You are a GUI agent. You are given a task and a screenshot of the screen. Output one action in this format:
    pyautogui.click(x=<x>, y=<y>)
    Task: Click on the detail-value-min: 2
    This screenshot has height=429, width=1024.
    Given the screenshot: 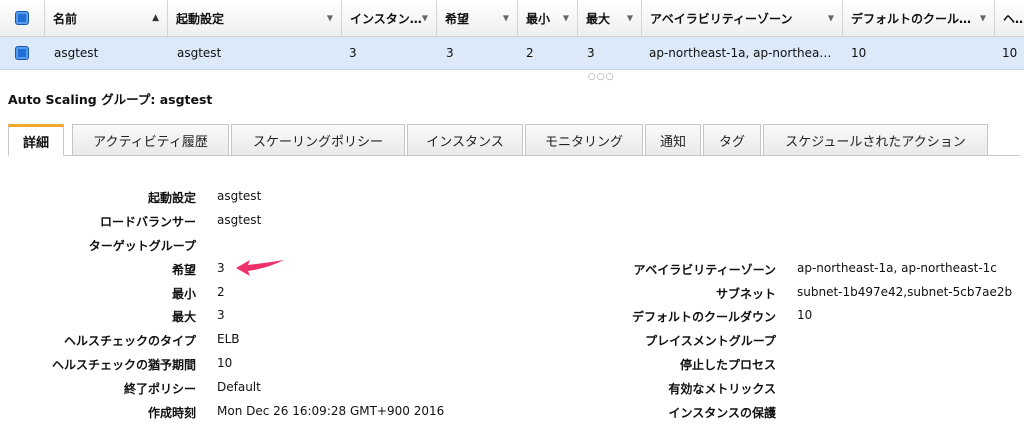 What is the action you would take?
    pyautogui.click(x=221, y=292)
    